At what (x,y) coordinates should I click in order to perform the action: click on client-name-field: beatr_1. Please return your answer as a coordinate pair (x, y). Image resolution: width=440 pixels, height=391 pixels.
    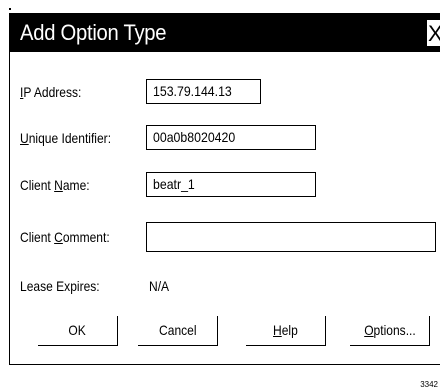
    Looking at the image, I should click on (231, 184).